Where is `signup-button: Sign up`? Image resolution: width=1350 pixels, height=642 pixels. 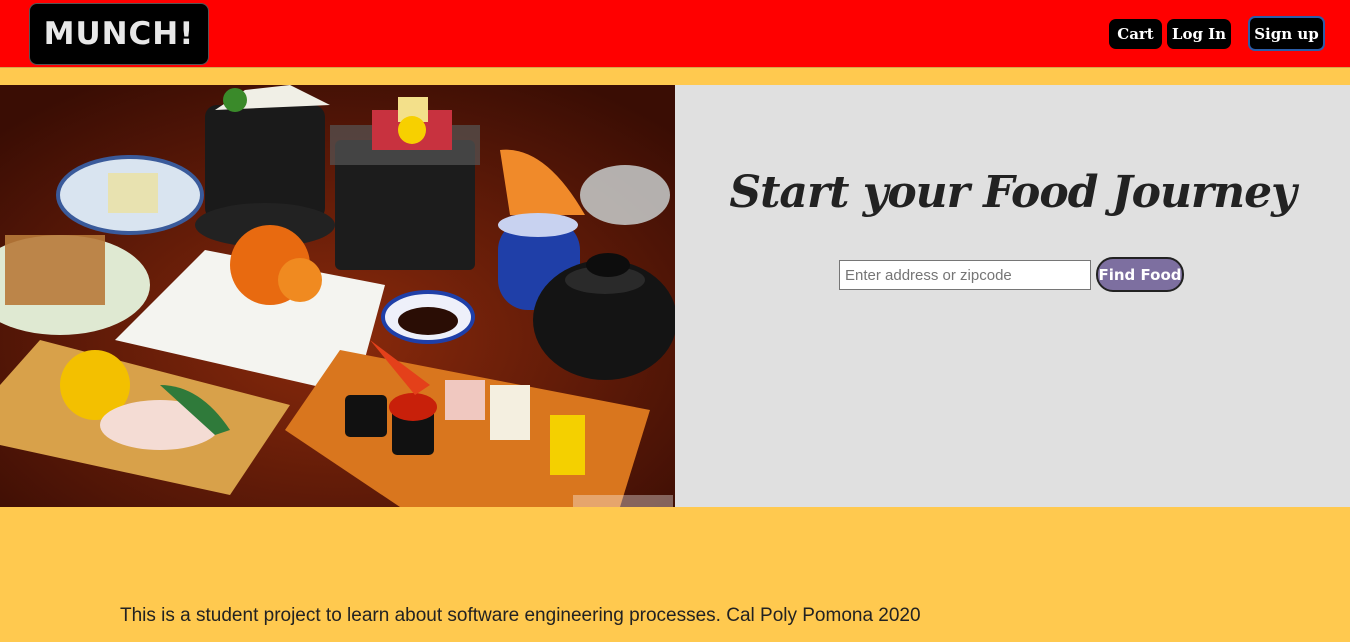
signup-button: Sign up is located at coordinates (1286, 33).